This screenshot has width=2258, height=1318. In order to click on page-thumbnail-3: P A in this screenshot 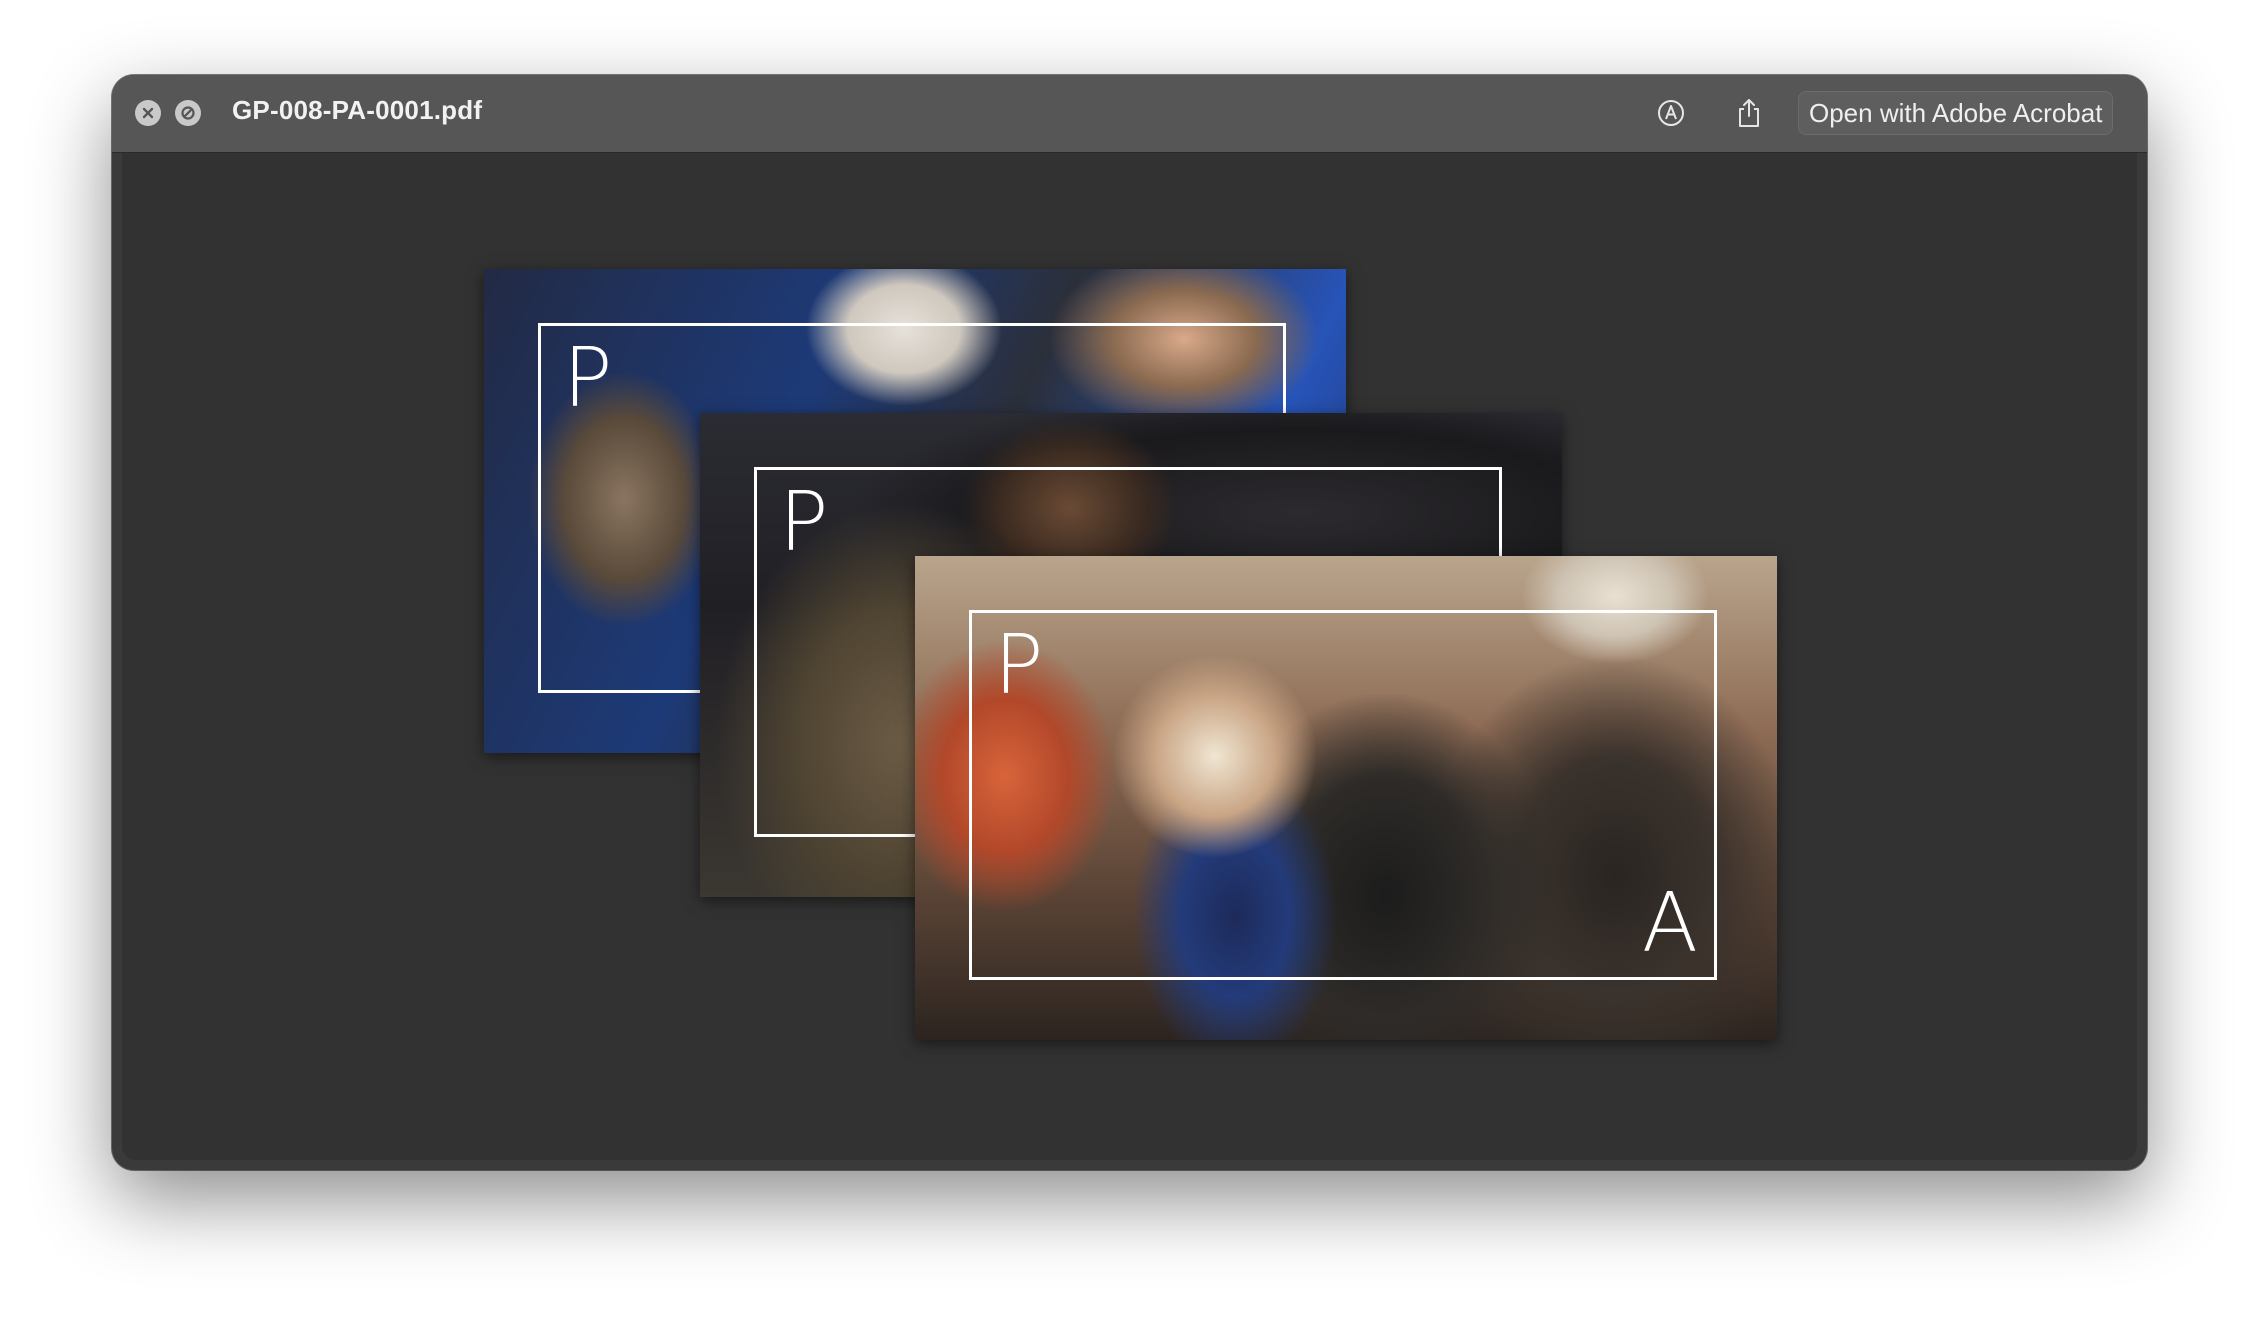, I will do `click(1346, 798)`.